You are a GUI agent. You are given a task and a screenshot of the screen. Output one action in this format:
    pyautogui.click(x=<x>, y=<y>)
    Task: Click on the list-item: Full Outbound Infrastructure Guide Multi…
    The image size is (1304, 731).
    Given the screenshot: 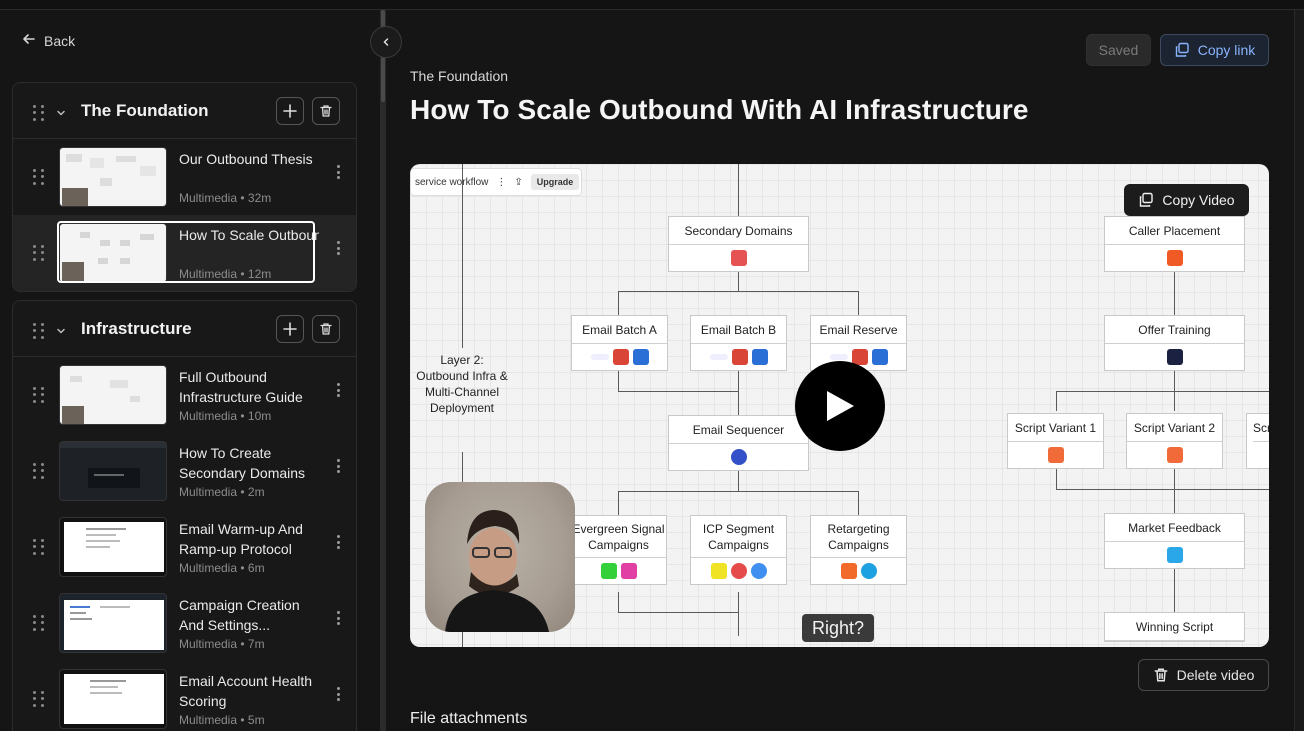 What is the action you would take?
    pyautogui.click(x=184, y=395)
    